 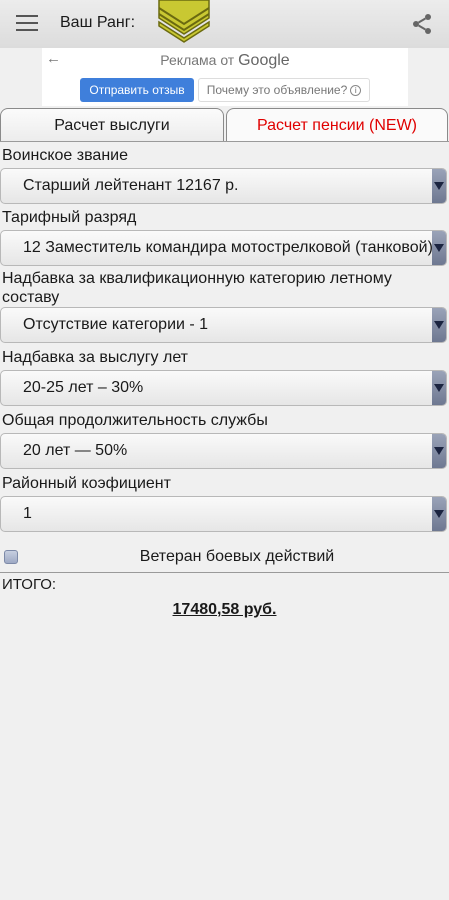 I want to click on total-label: ИТОГО:, so click(x=29, y=584).